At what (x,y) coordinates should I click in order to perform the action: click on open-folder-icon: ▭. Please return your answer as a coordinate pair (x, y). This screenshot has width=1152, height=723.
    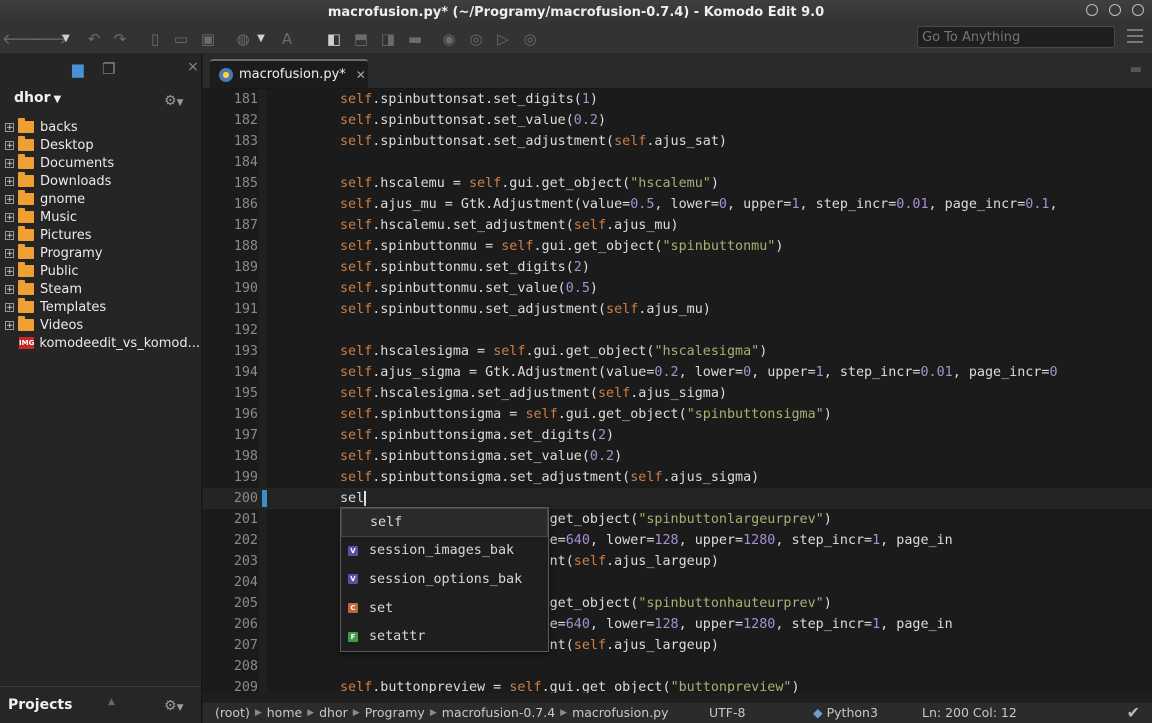
    Looking at the image, I should click on (181, 38).